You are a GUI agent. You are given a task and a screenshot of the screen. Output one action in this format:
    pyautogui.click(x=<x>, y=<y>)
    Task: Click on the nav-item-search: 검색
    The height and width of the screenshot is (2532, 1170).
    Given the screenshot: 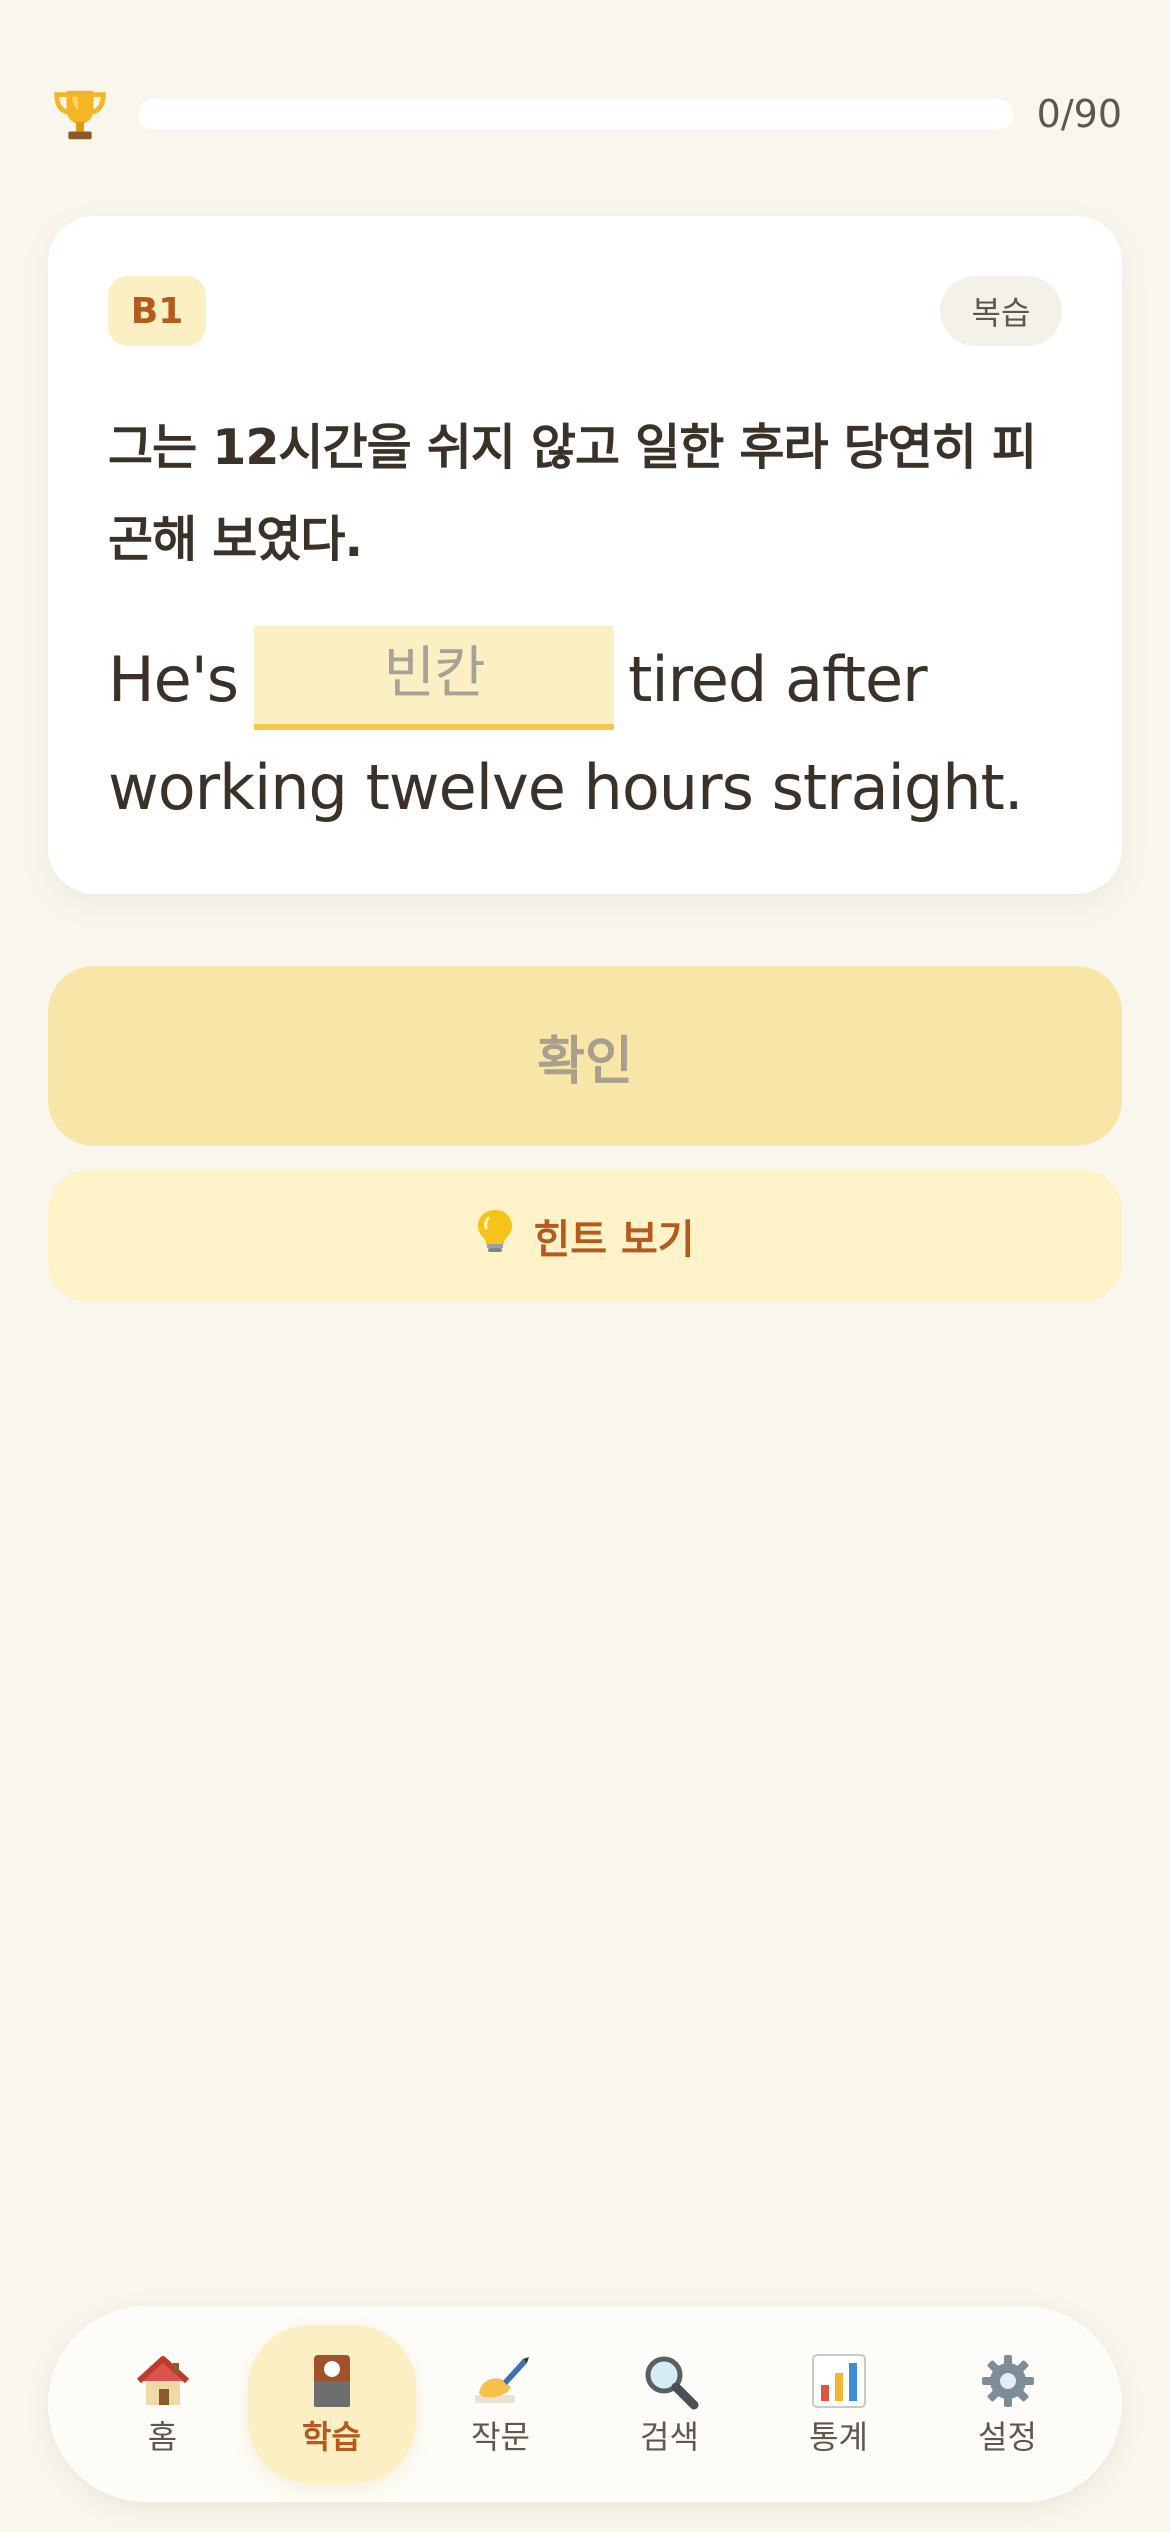 What is the action you would take?
    pyautogui.click(x=670, y=2404)
    